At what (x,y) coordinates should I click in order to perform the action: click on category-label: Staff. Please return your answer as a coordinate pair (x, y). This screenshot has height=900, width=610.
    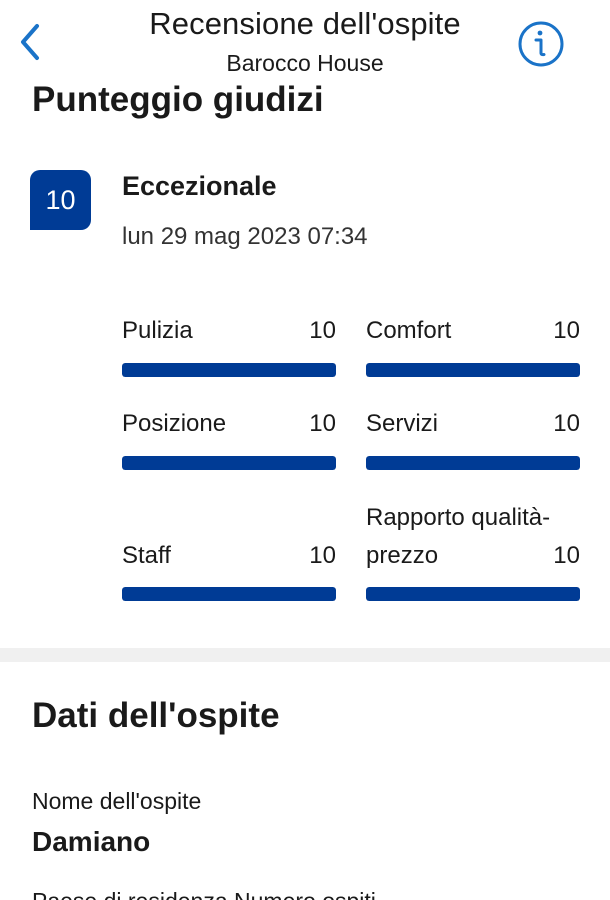
    Looking at the image, I should click on (146, 555).